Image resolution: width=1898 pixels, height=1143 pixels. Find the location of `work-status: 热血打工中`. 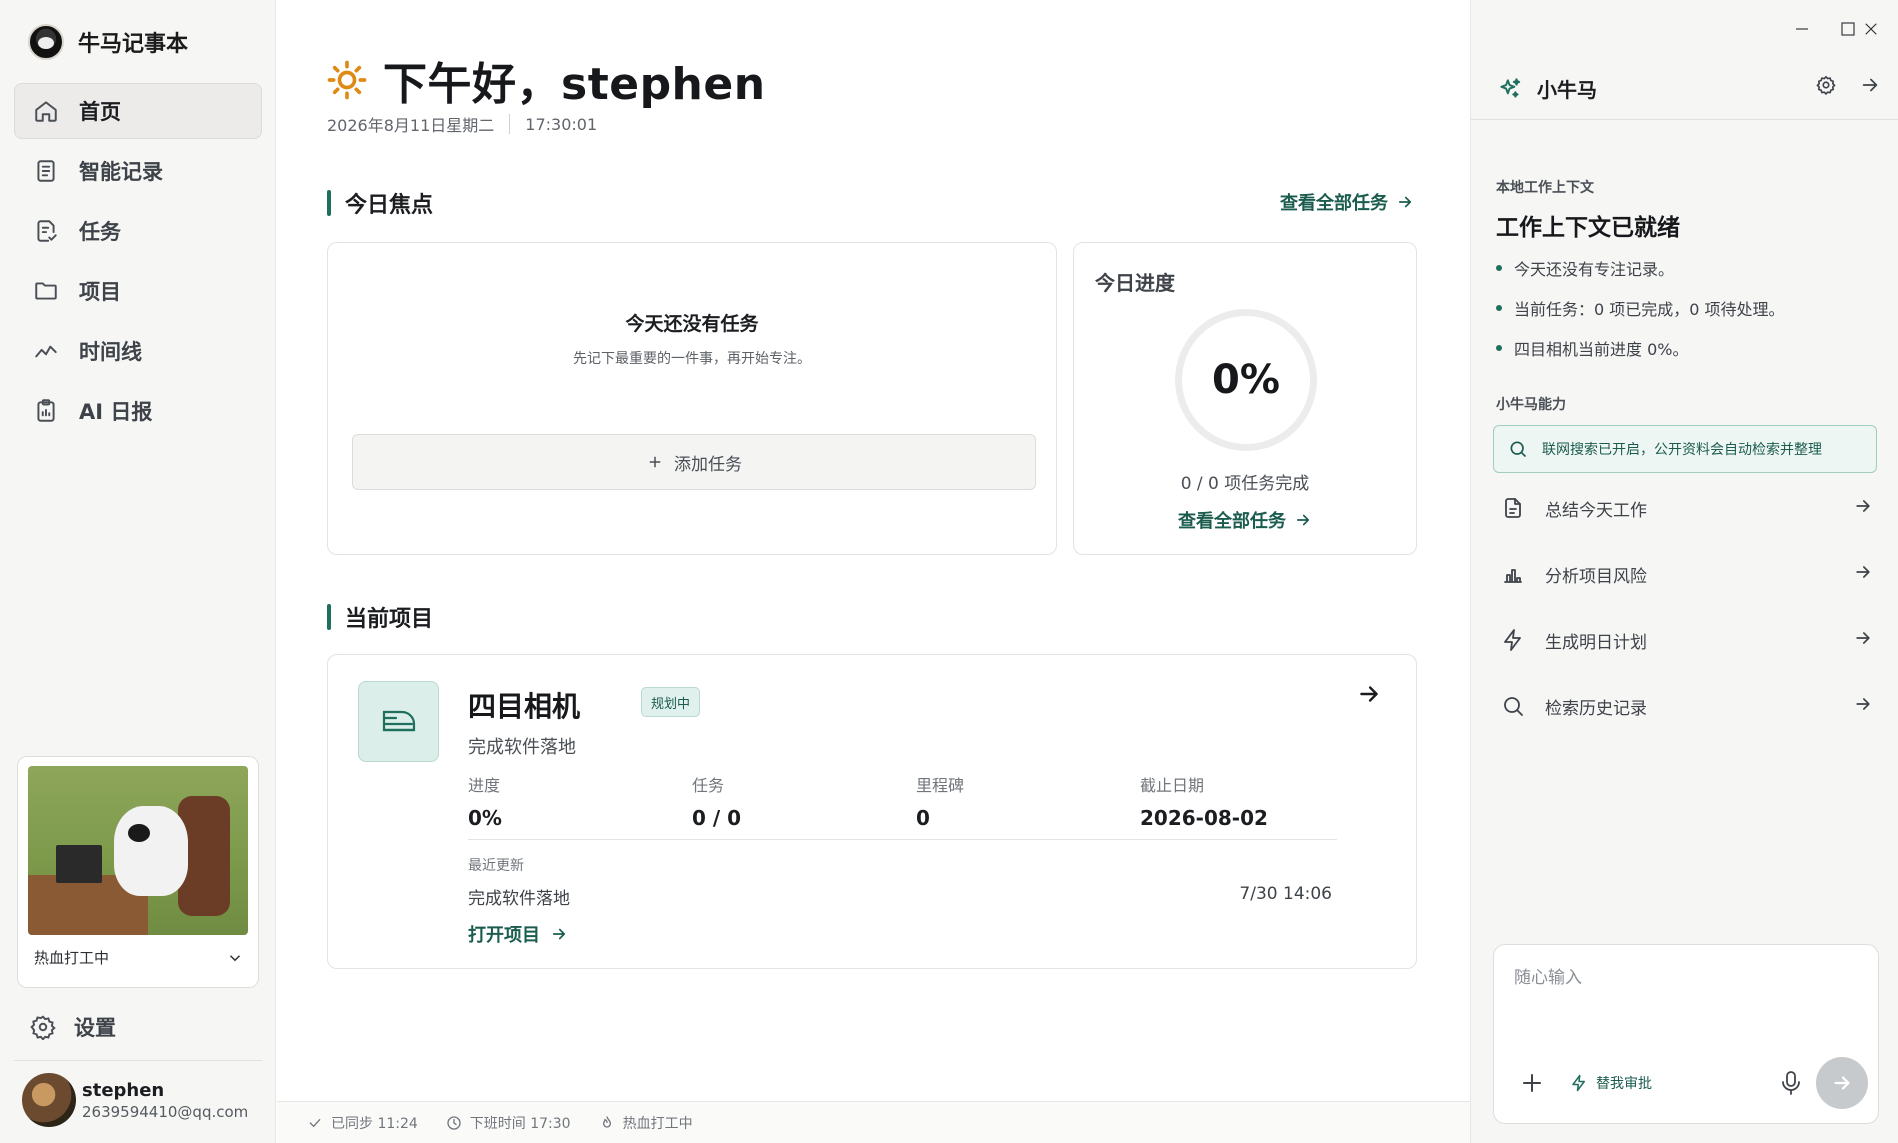

work-status: 热血打工中 is located at coordinates (646, 1123).